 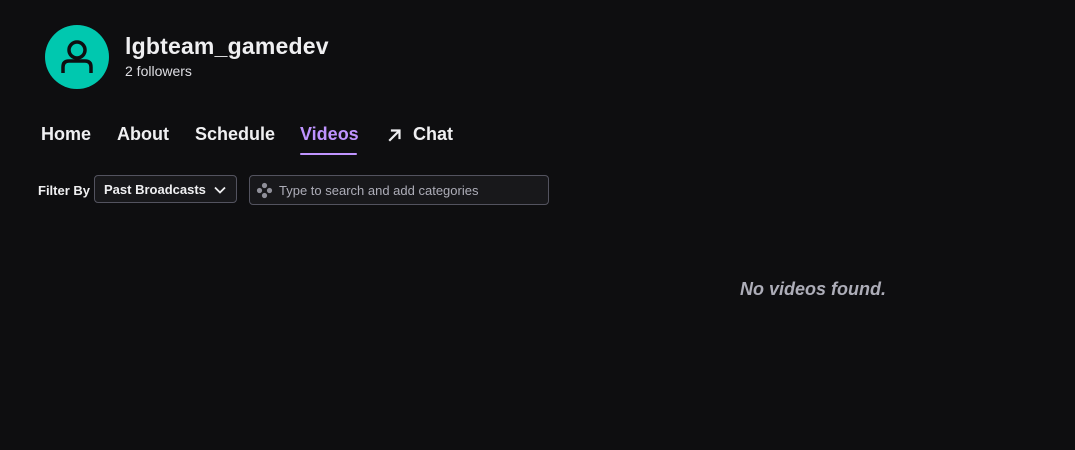 What do you see at coordinates (158, 71) in the screenshot?
I see `follower-count: 2 followers` at bounding box center [158, 71].